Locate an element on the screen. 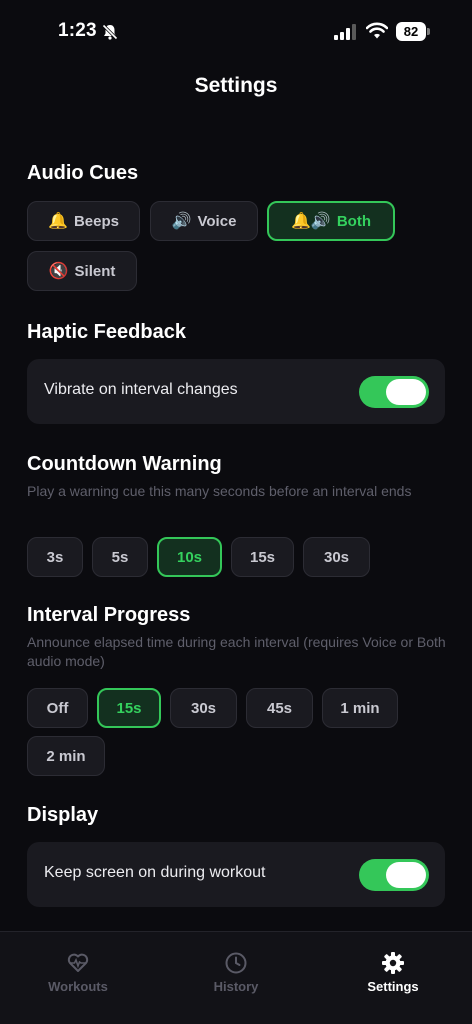  tab-history: History is located at coordinates (236, 972).